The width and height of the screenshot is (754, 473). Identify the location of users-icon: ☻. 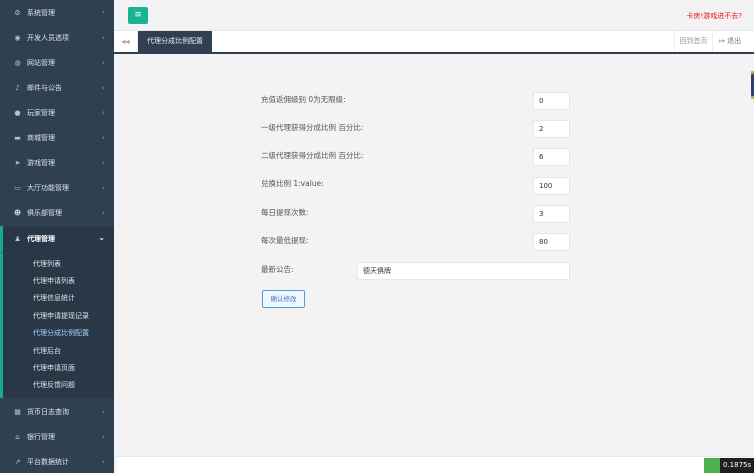
(17, 213).